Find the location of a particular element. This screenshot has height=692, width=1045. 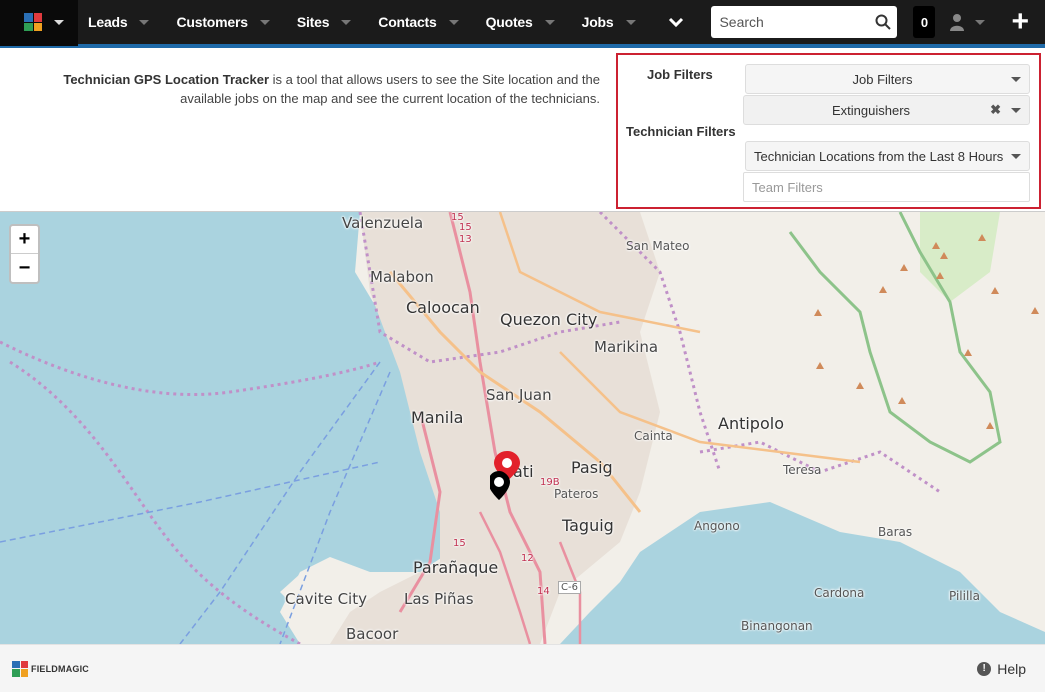

help-label: Help is located at coordinates (1011, 668).